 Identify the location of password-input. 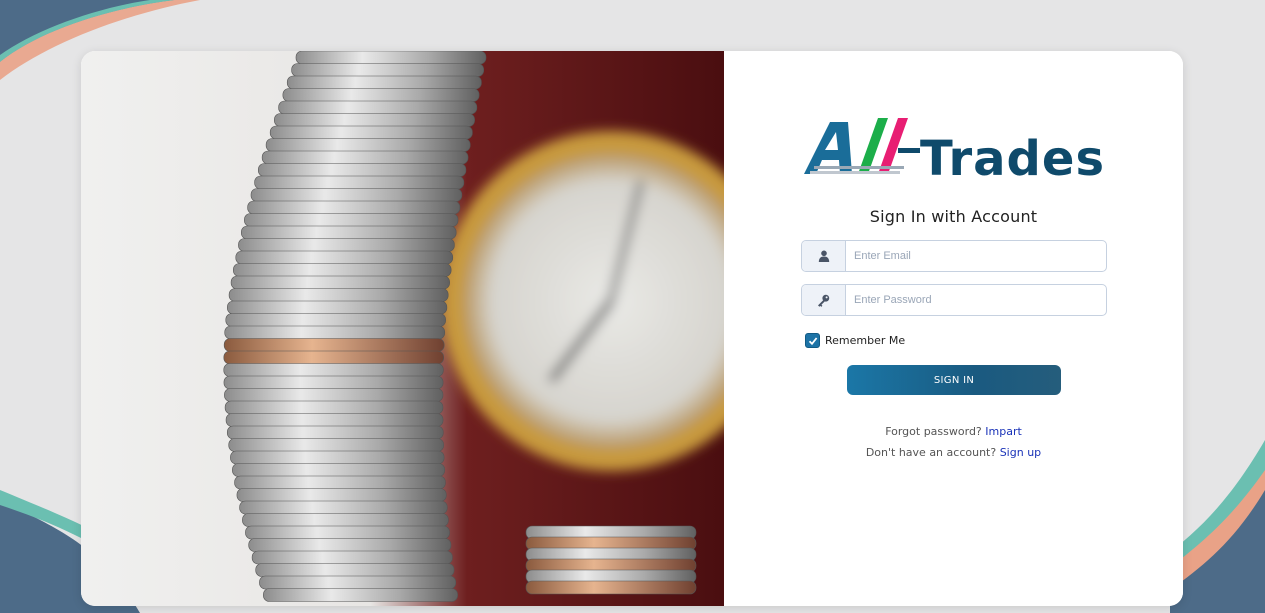
(976, 300).